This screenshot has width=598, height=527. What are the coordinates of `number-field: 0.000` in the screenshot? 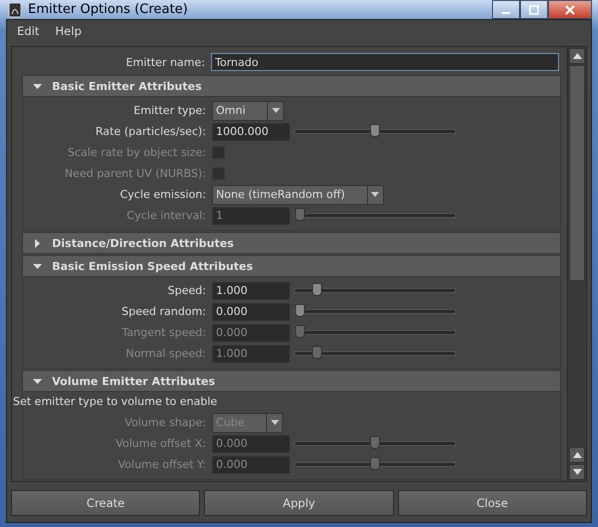 It's located at (251, 311).